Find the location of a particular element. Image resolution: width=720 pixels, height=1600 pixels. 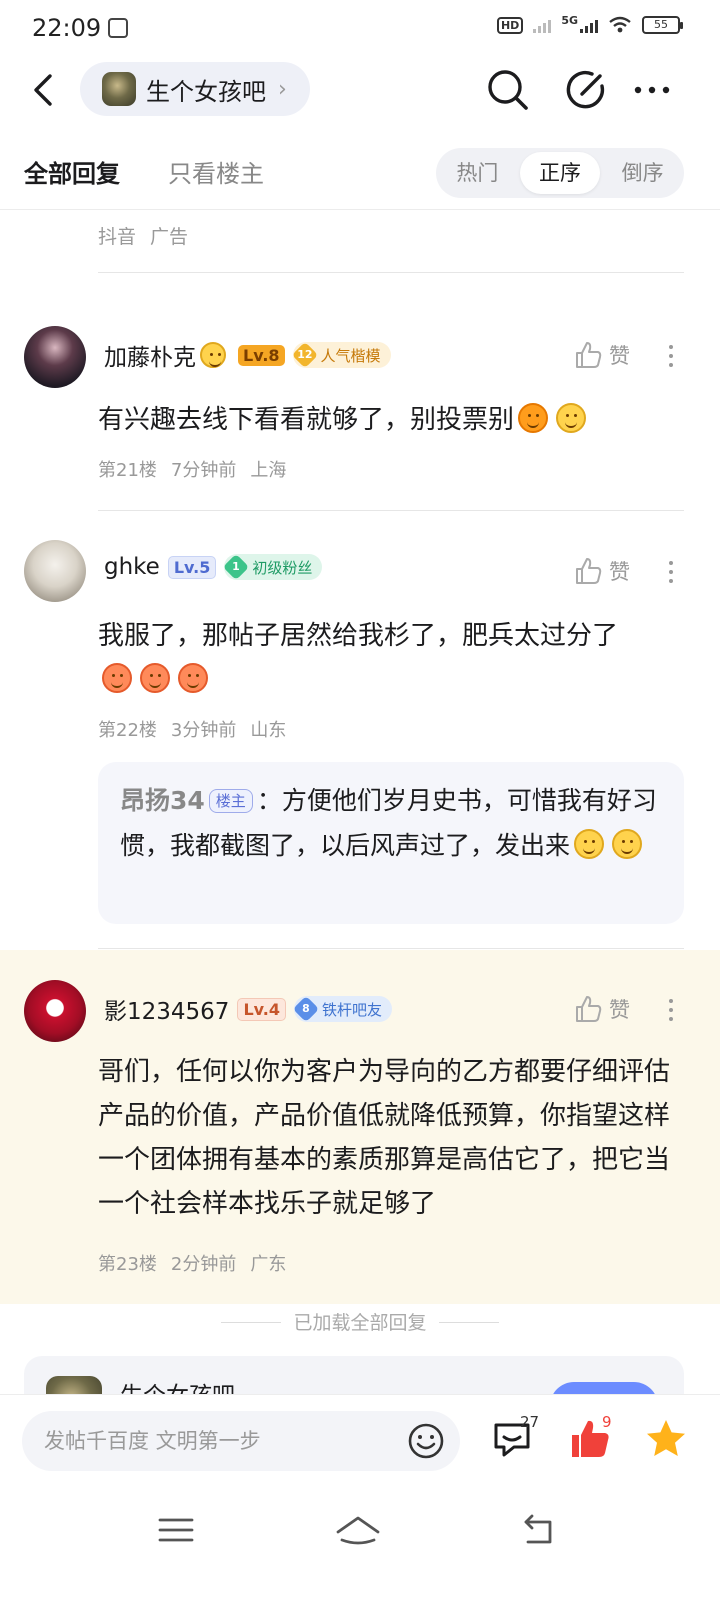

location: 上海 is located at coordinates (268, 470).